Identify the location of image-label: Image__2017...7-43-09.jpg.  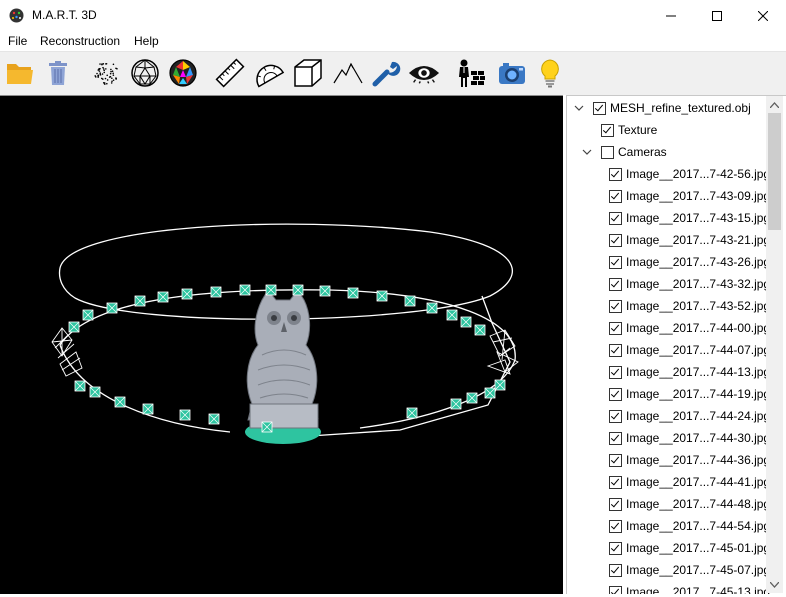
(698, 196).